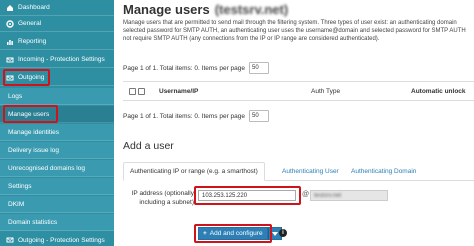  I want to click on home-icon, so click(9, 7).